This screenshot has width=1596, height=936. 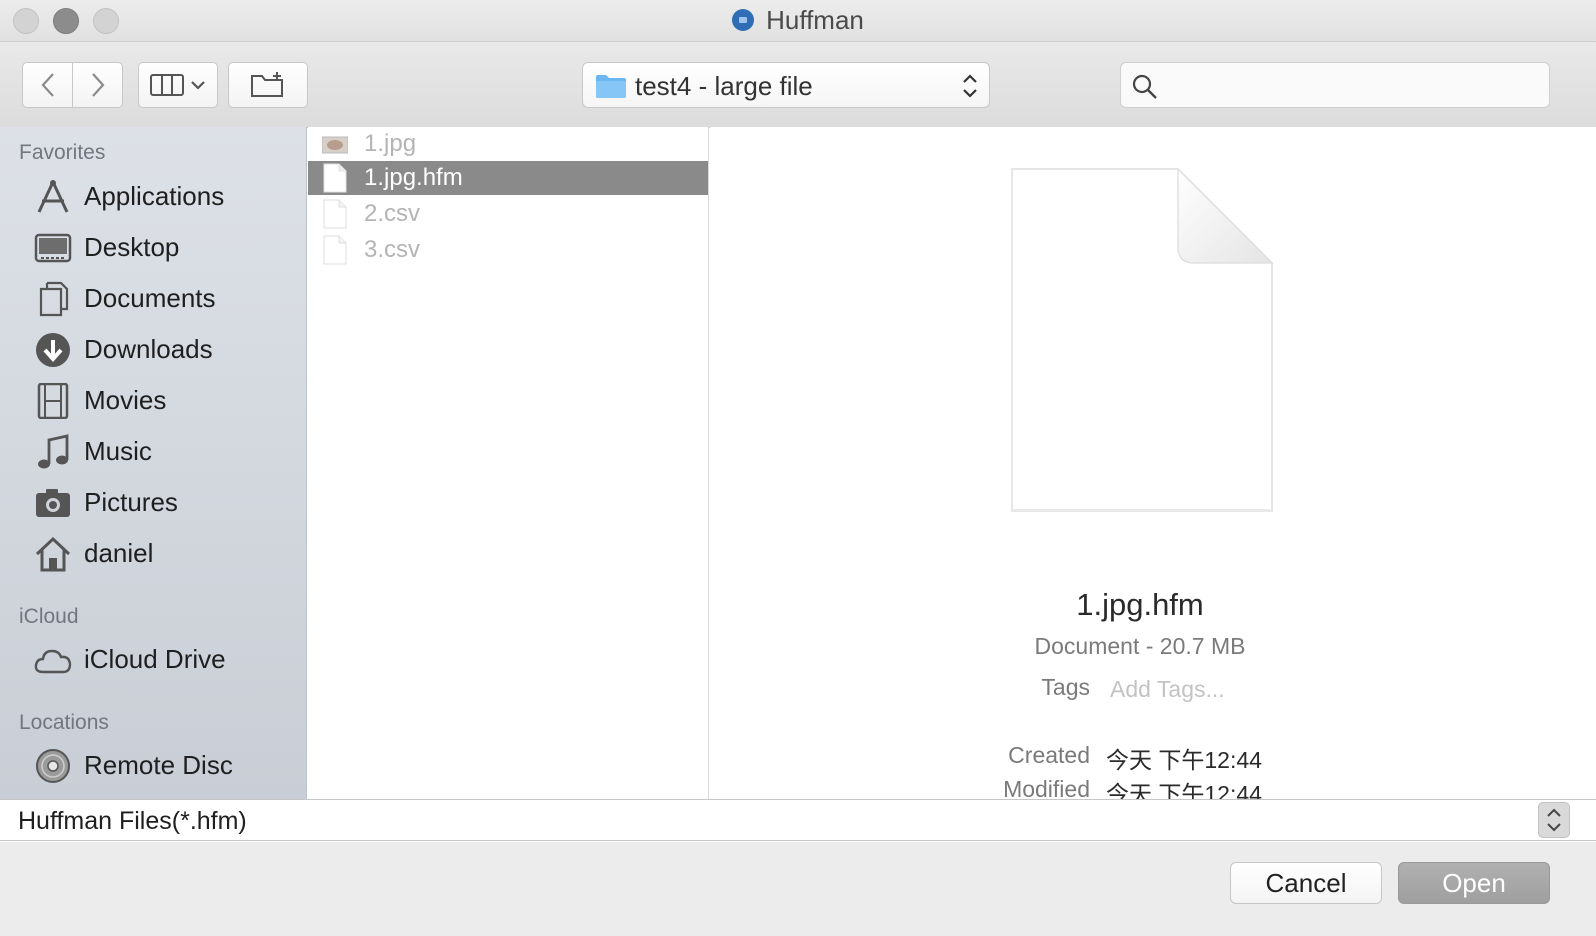 I want to click on sidebar-item-music: Music, so click(x=168, y=452).